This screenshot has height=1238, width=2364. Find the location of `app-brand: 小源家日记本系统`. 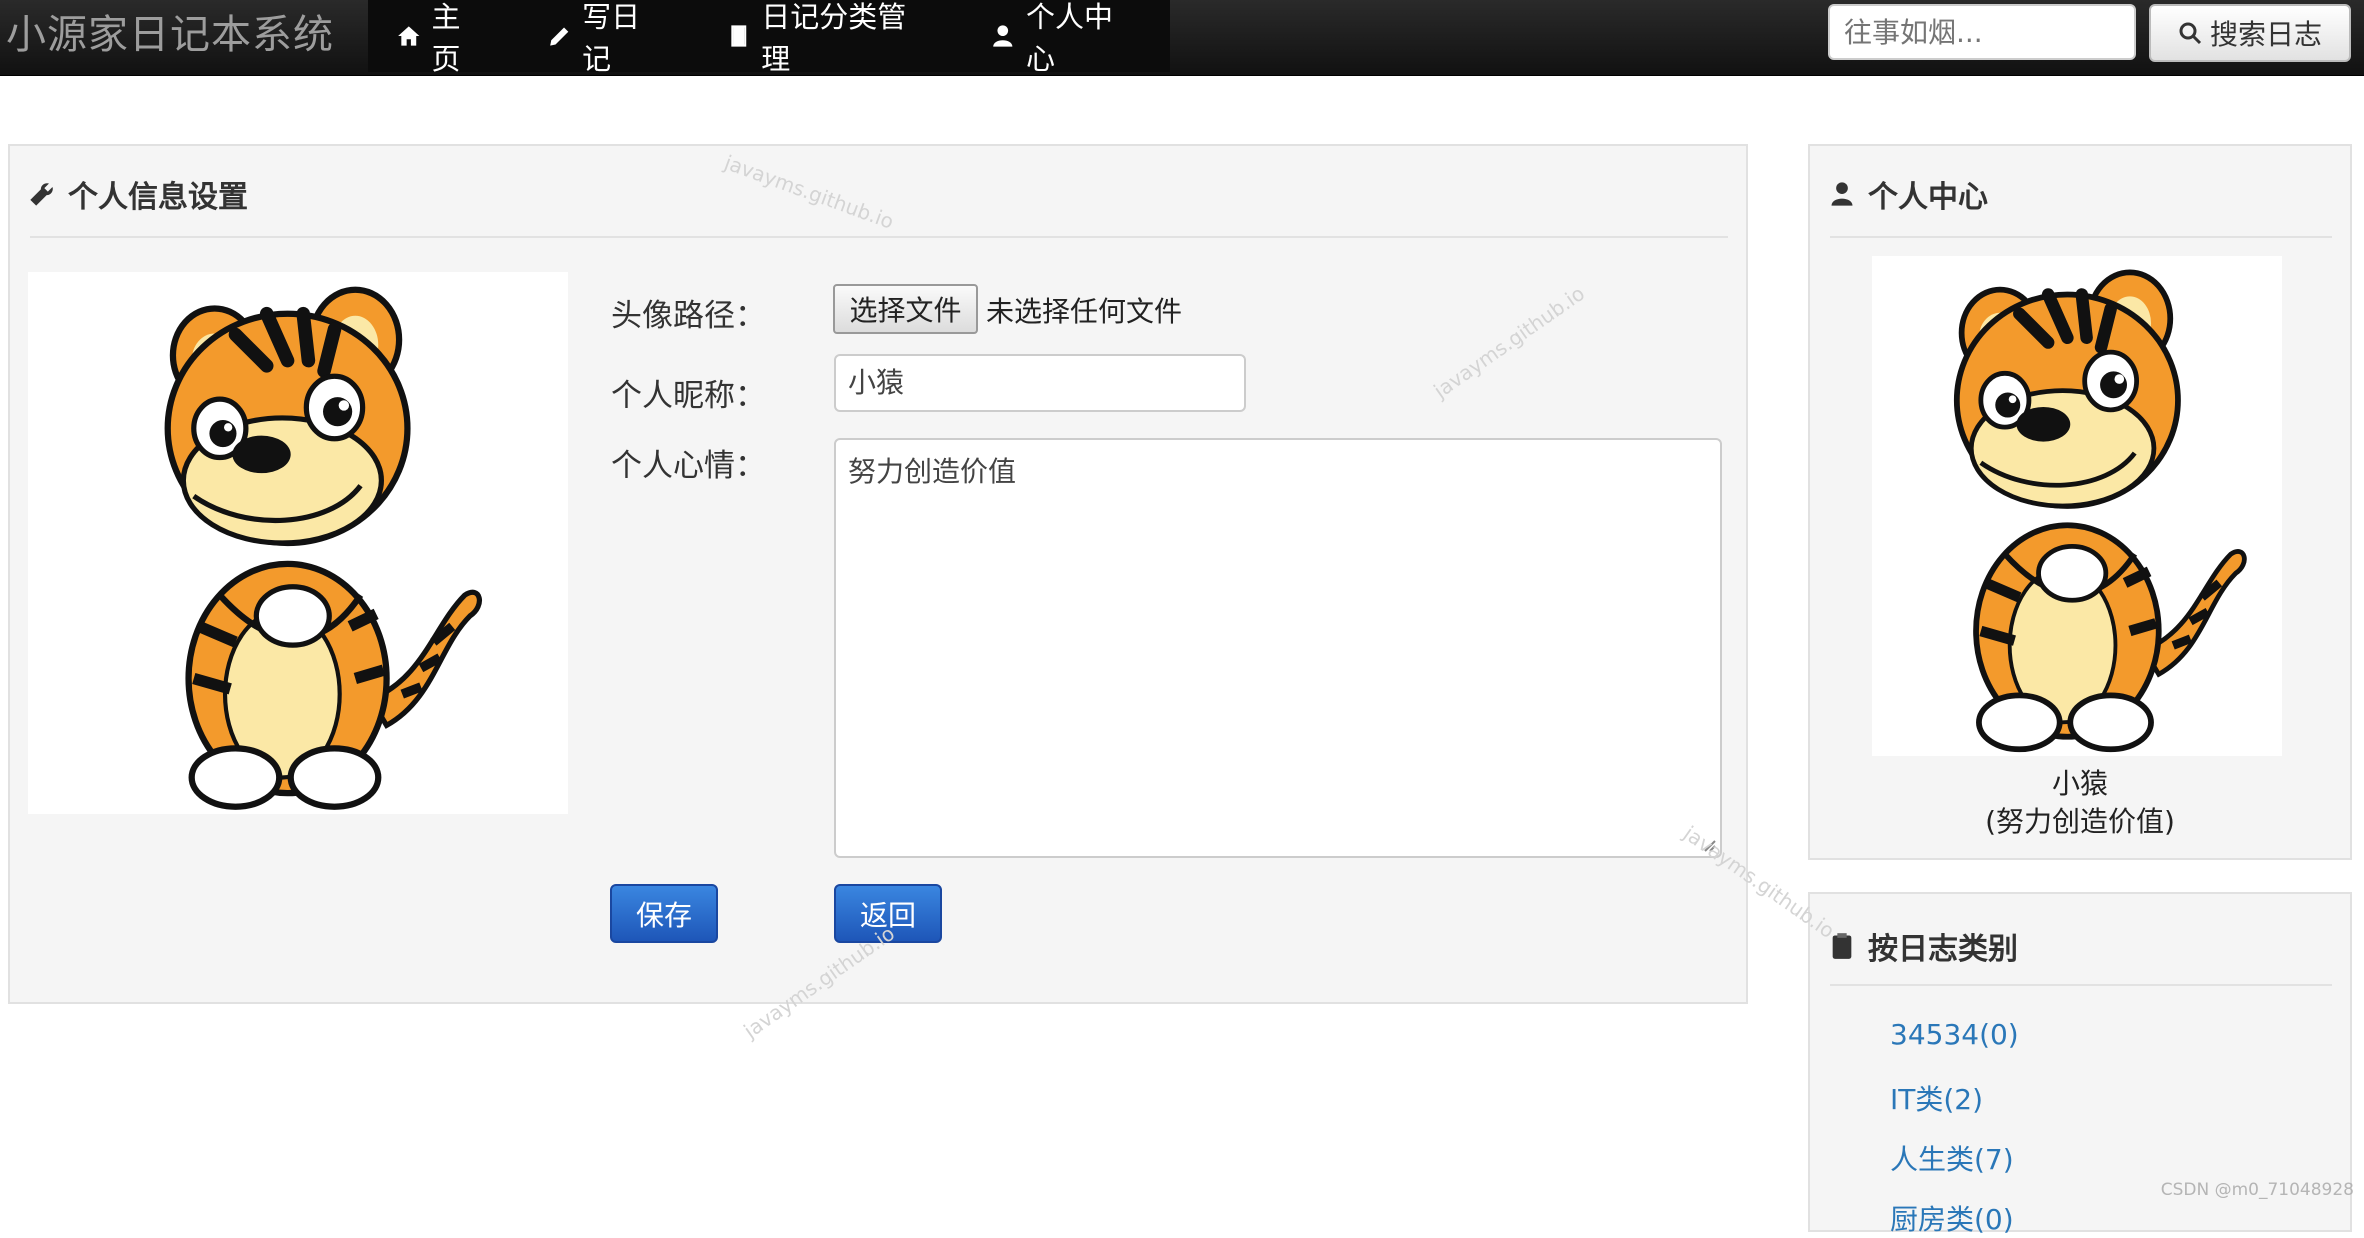

app-brand: 小源家日记本系统 is located at coordinates (170, 37).